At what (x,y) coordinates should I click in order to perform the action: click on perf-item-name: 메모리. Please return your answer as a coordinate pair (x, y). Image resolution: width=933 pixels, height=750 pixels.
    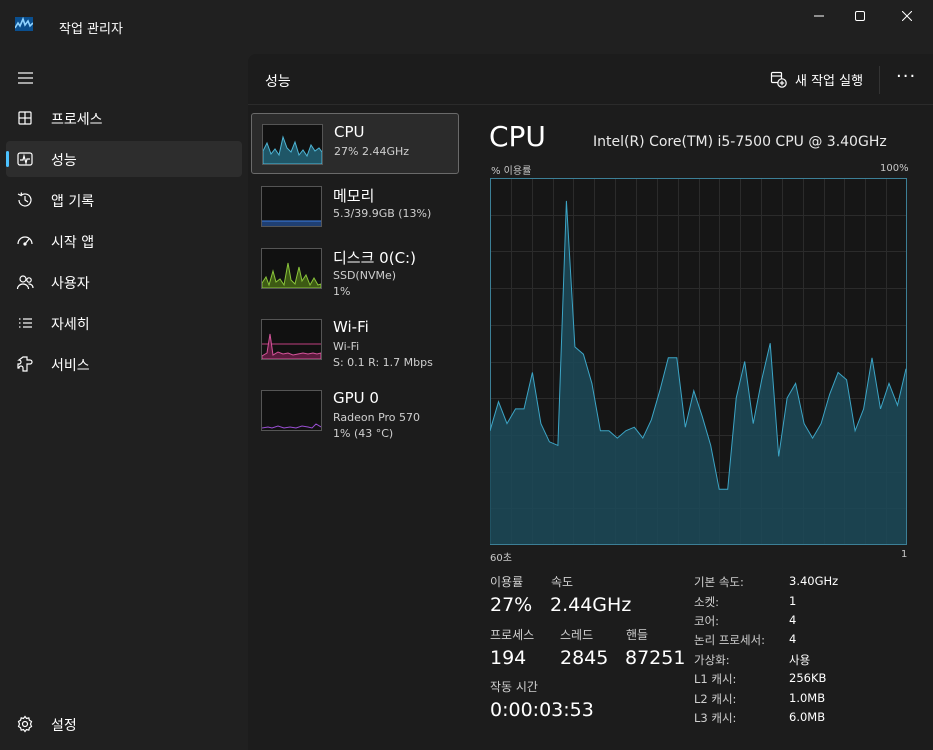
    Looking at the image, I should click on (354, 196).